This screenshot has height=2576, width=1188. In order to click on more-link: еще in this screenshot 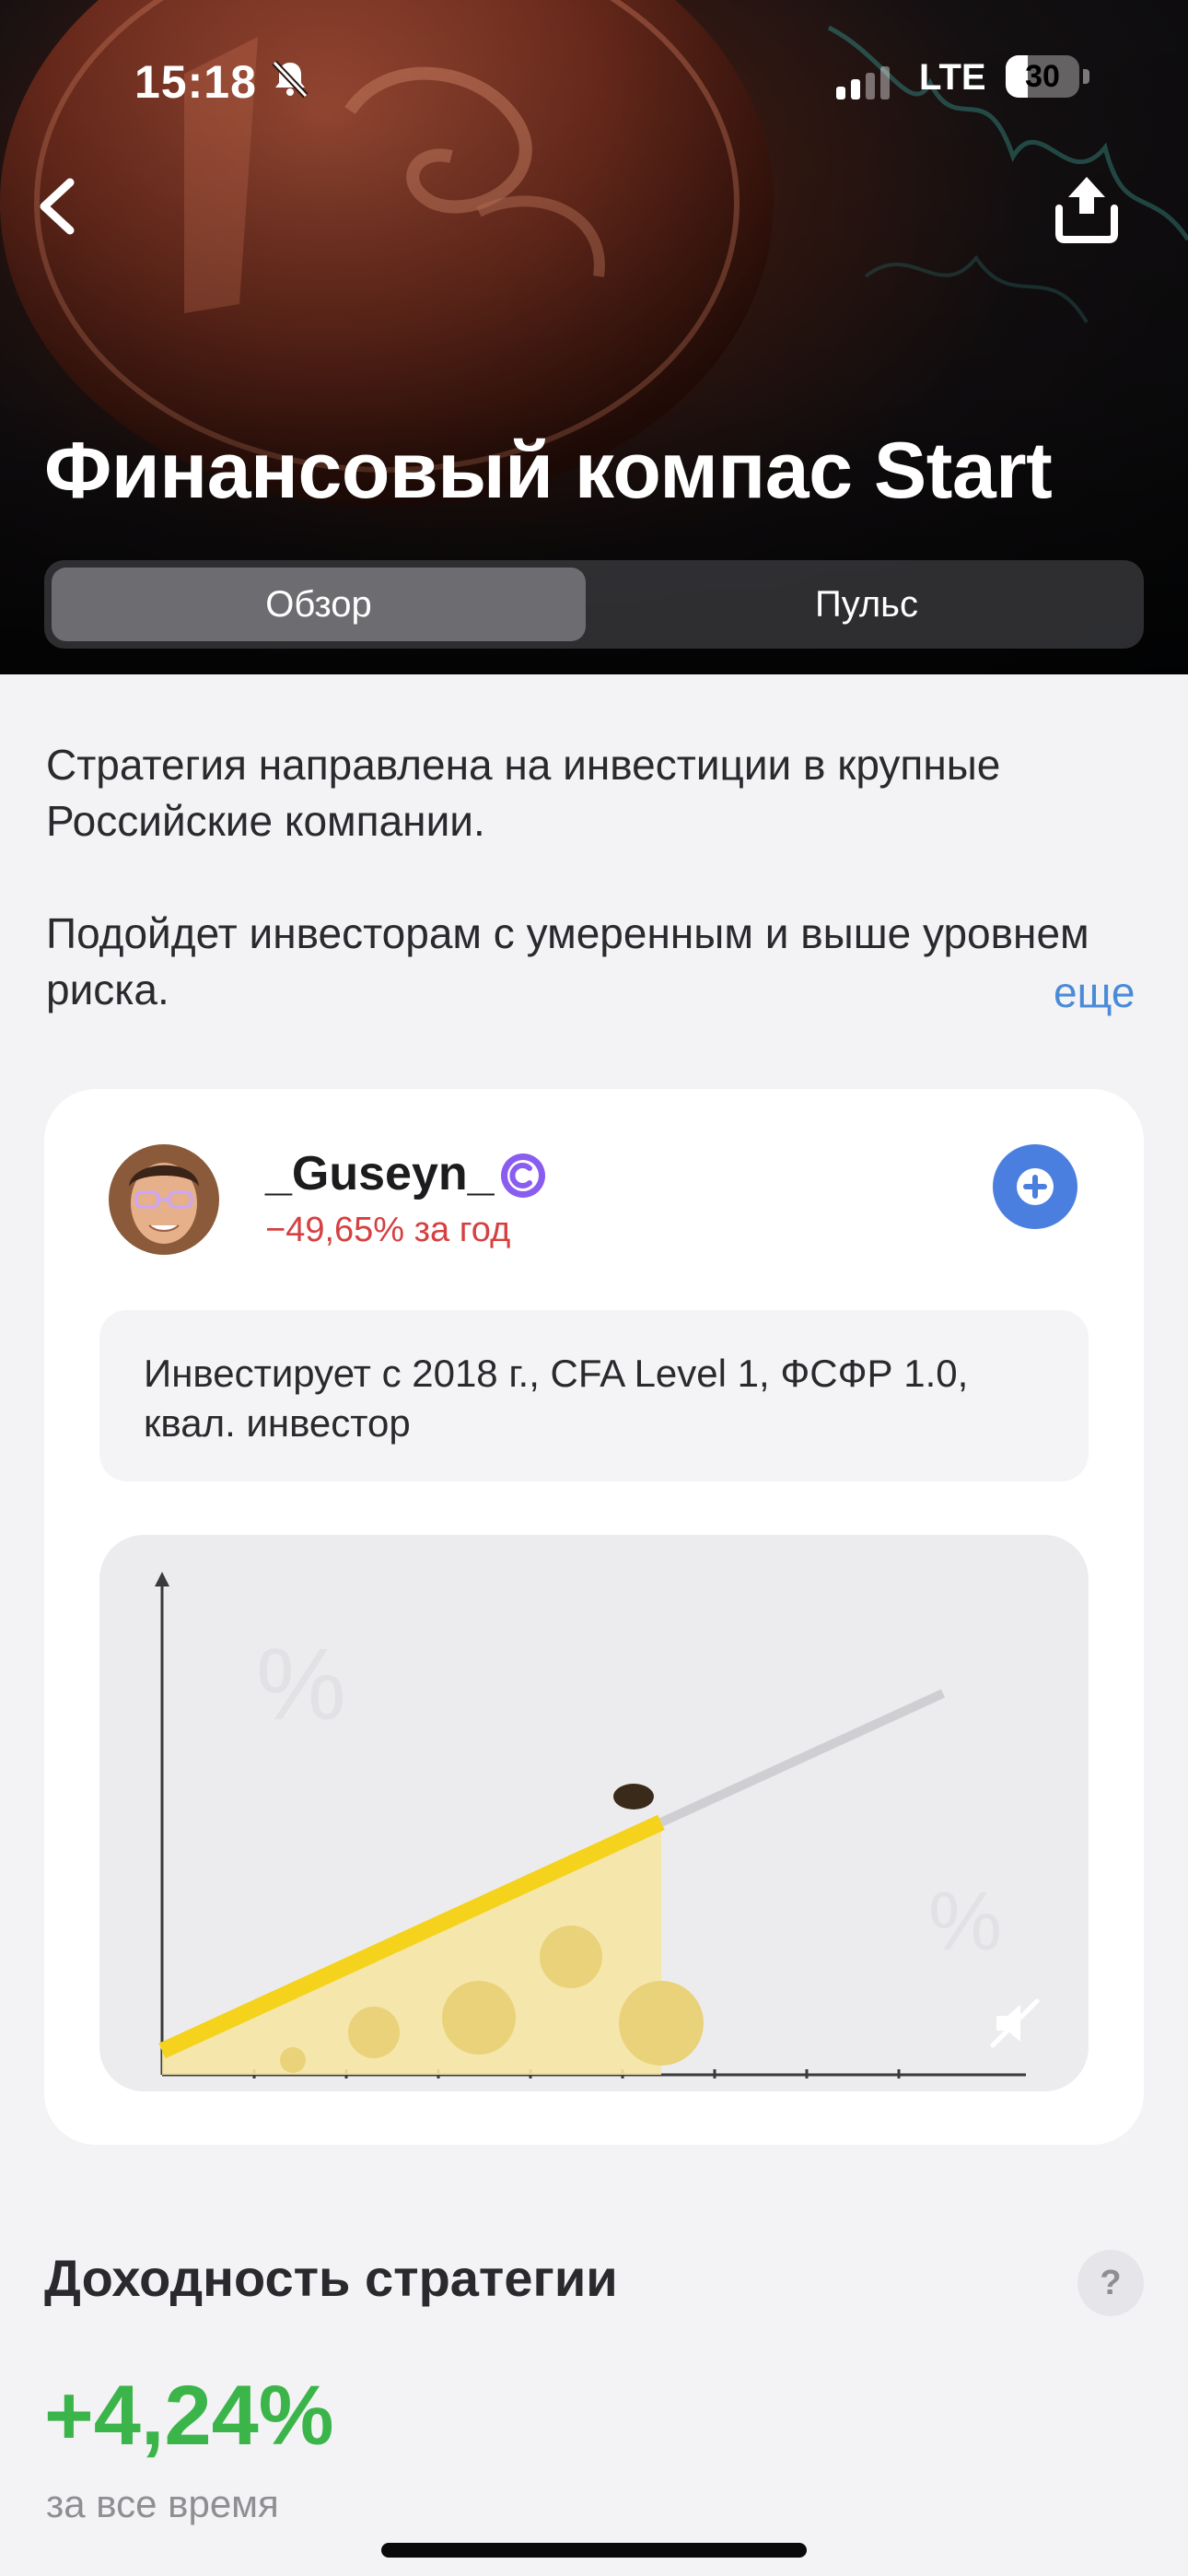, I will do `click(1095, 992)`.